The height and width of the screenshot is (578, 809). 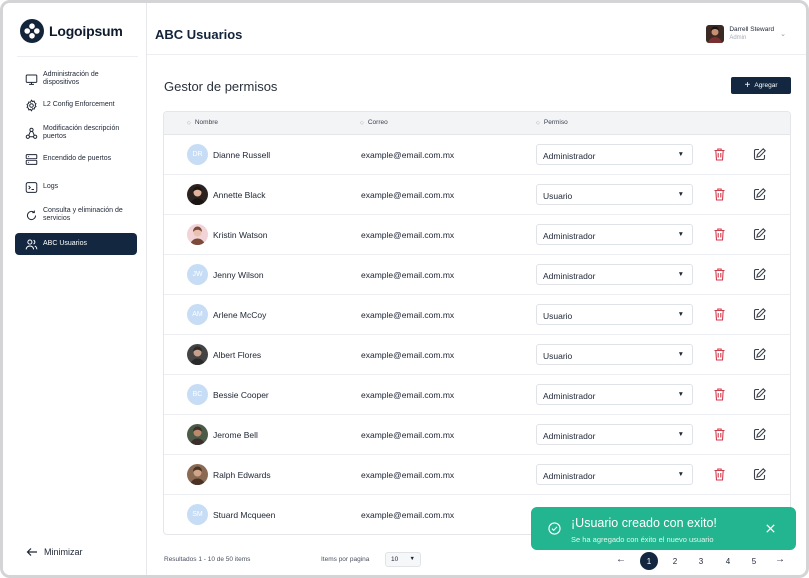 I want to click on column-header-nombre: ◇ Nombre, so click(x=202, y=122).